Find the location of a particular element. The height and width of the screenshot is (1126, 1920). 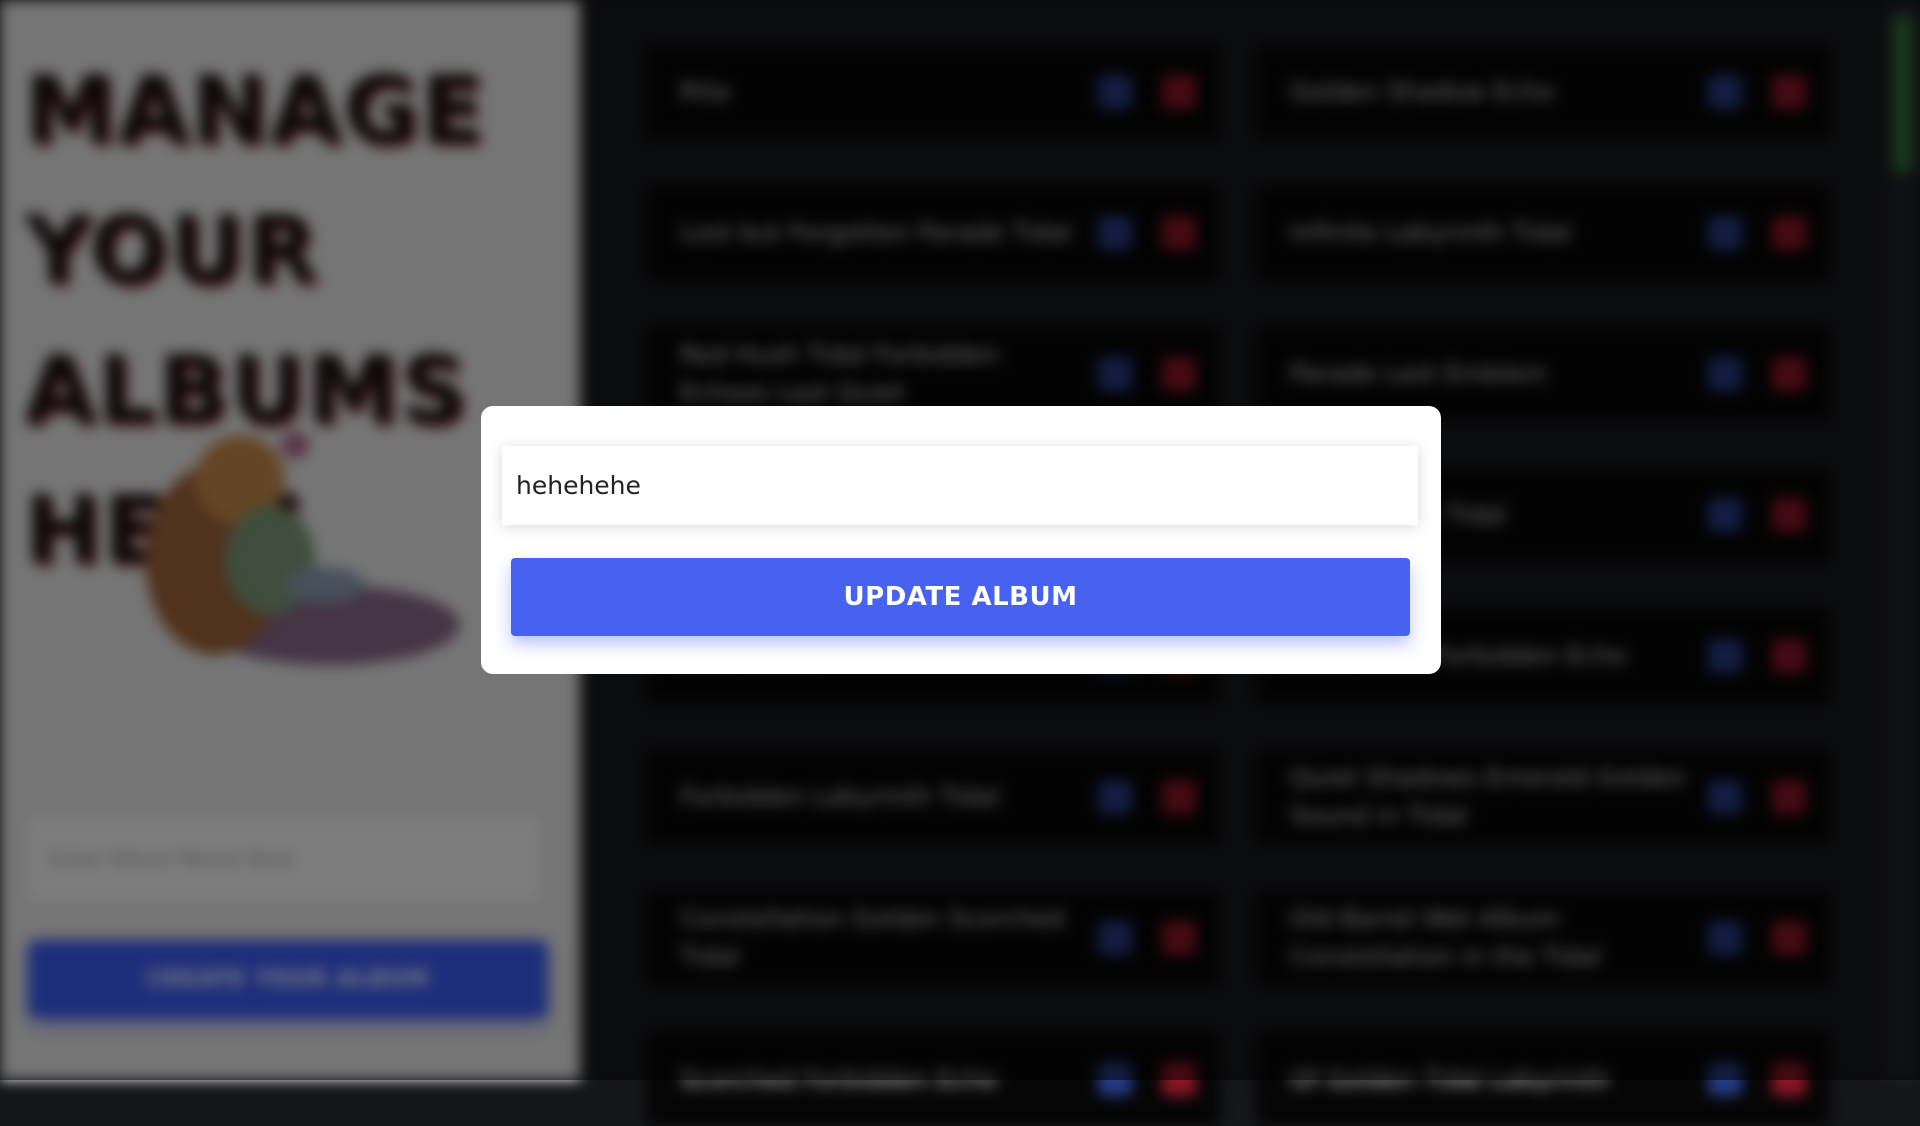

update-album-button: UPDATE ALBUM is located at coordinates (960, 597).